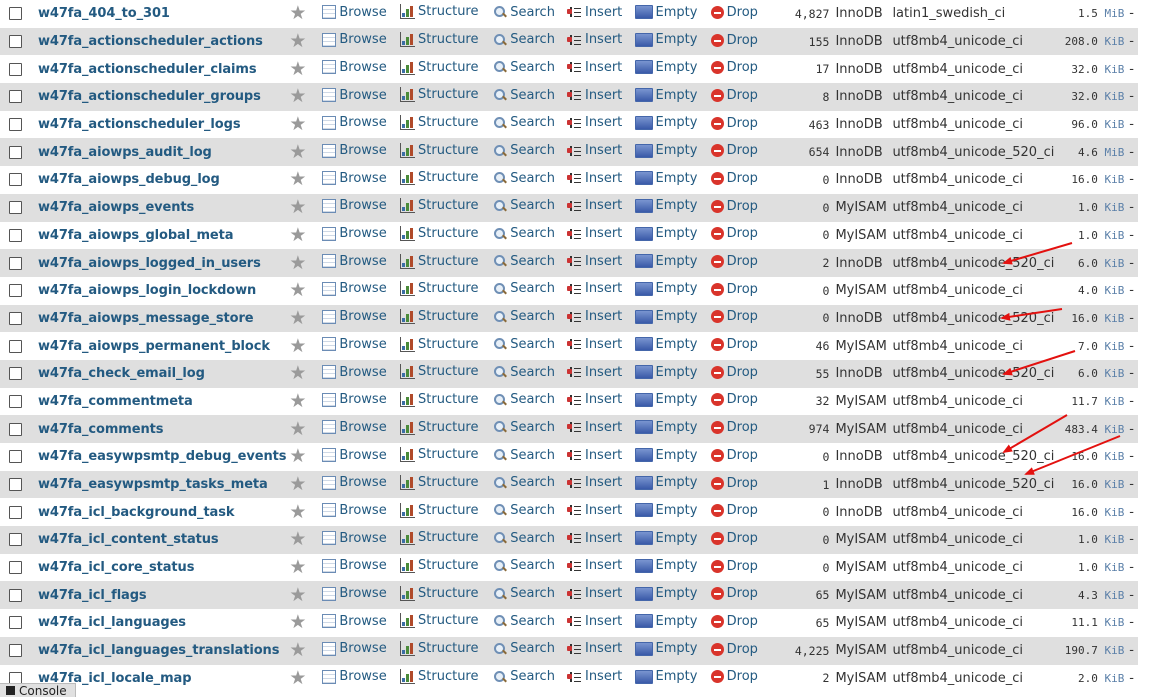 The width and height of the screenshot is (1163, 698). Describe the element at coordinates (162, 456) in the screenshot. I see `table-name-link: w47fa_easywpsmtp_debug_events` at that location.